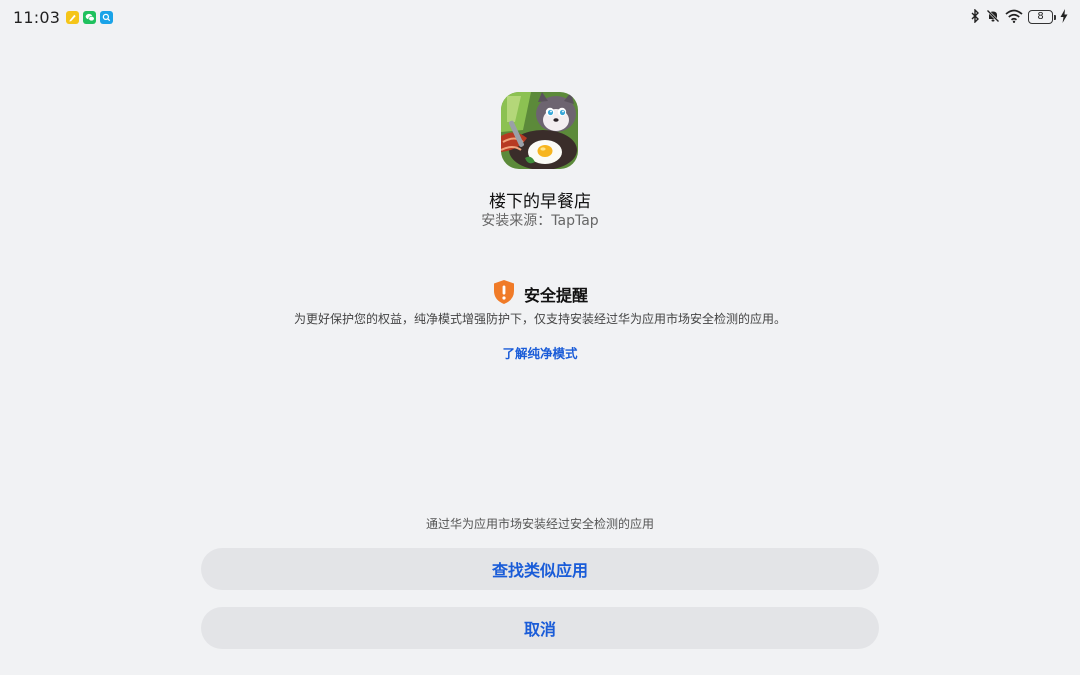 The height and width of the screenshot is (675, 1080). I want to click on security-title: 安全提醒, so click(555, 295).